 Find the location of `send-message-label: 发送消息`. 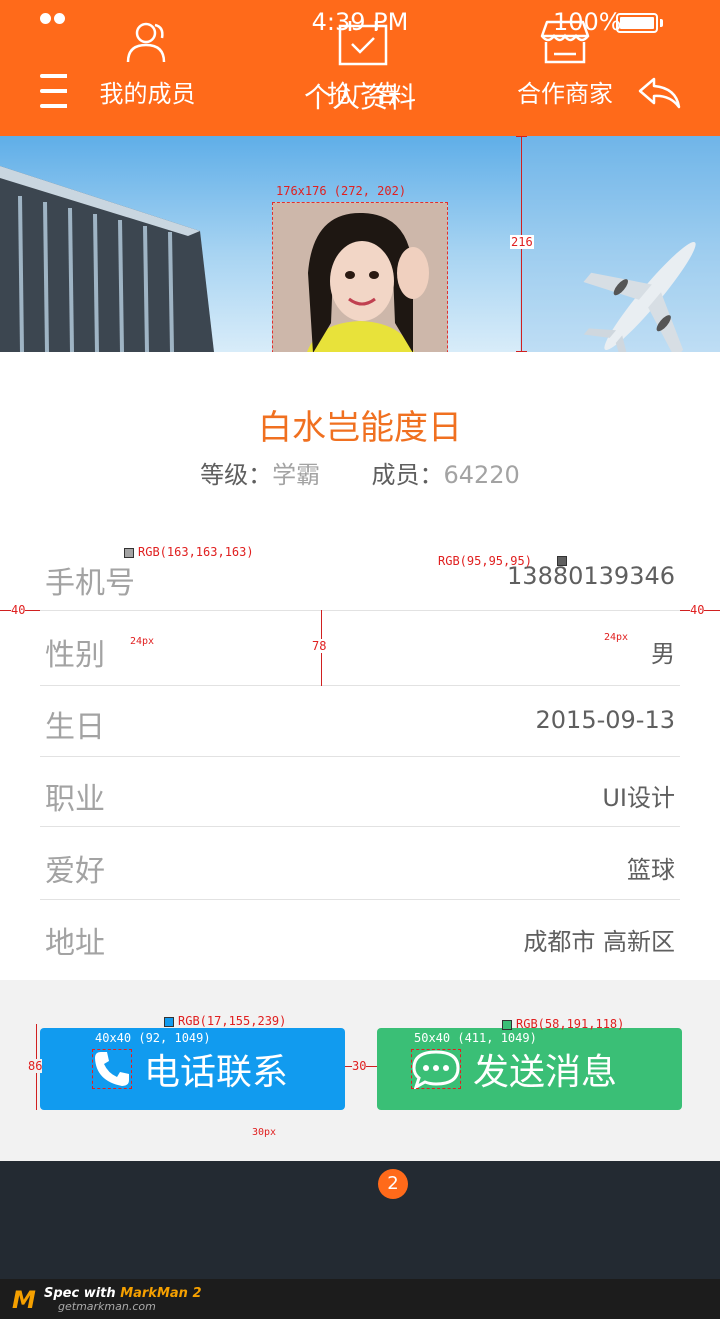

send-message-label: 发送消息 is located at coordinates (545, 1072).